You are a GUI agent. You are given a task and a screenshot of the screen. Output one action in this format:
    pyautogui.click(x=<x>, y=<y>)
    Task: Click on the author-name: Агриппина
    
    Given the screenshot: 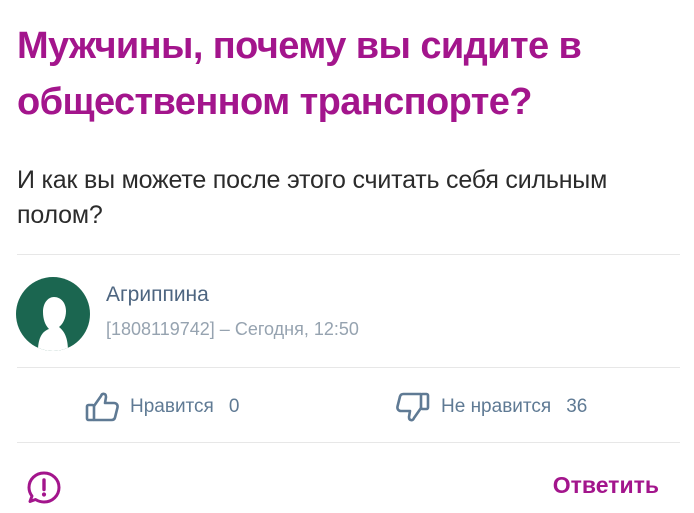 What is the action you would take?
    pyautogui.click(x=157, y=295)
    